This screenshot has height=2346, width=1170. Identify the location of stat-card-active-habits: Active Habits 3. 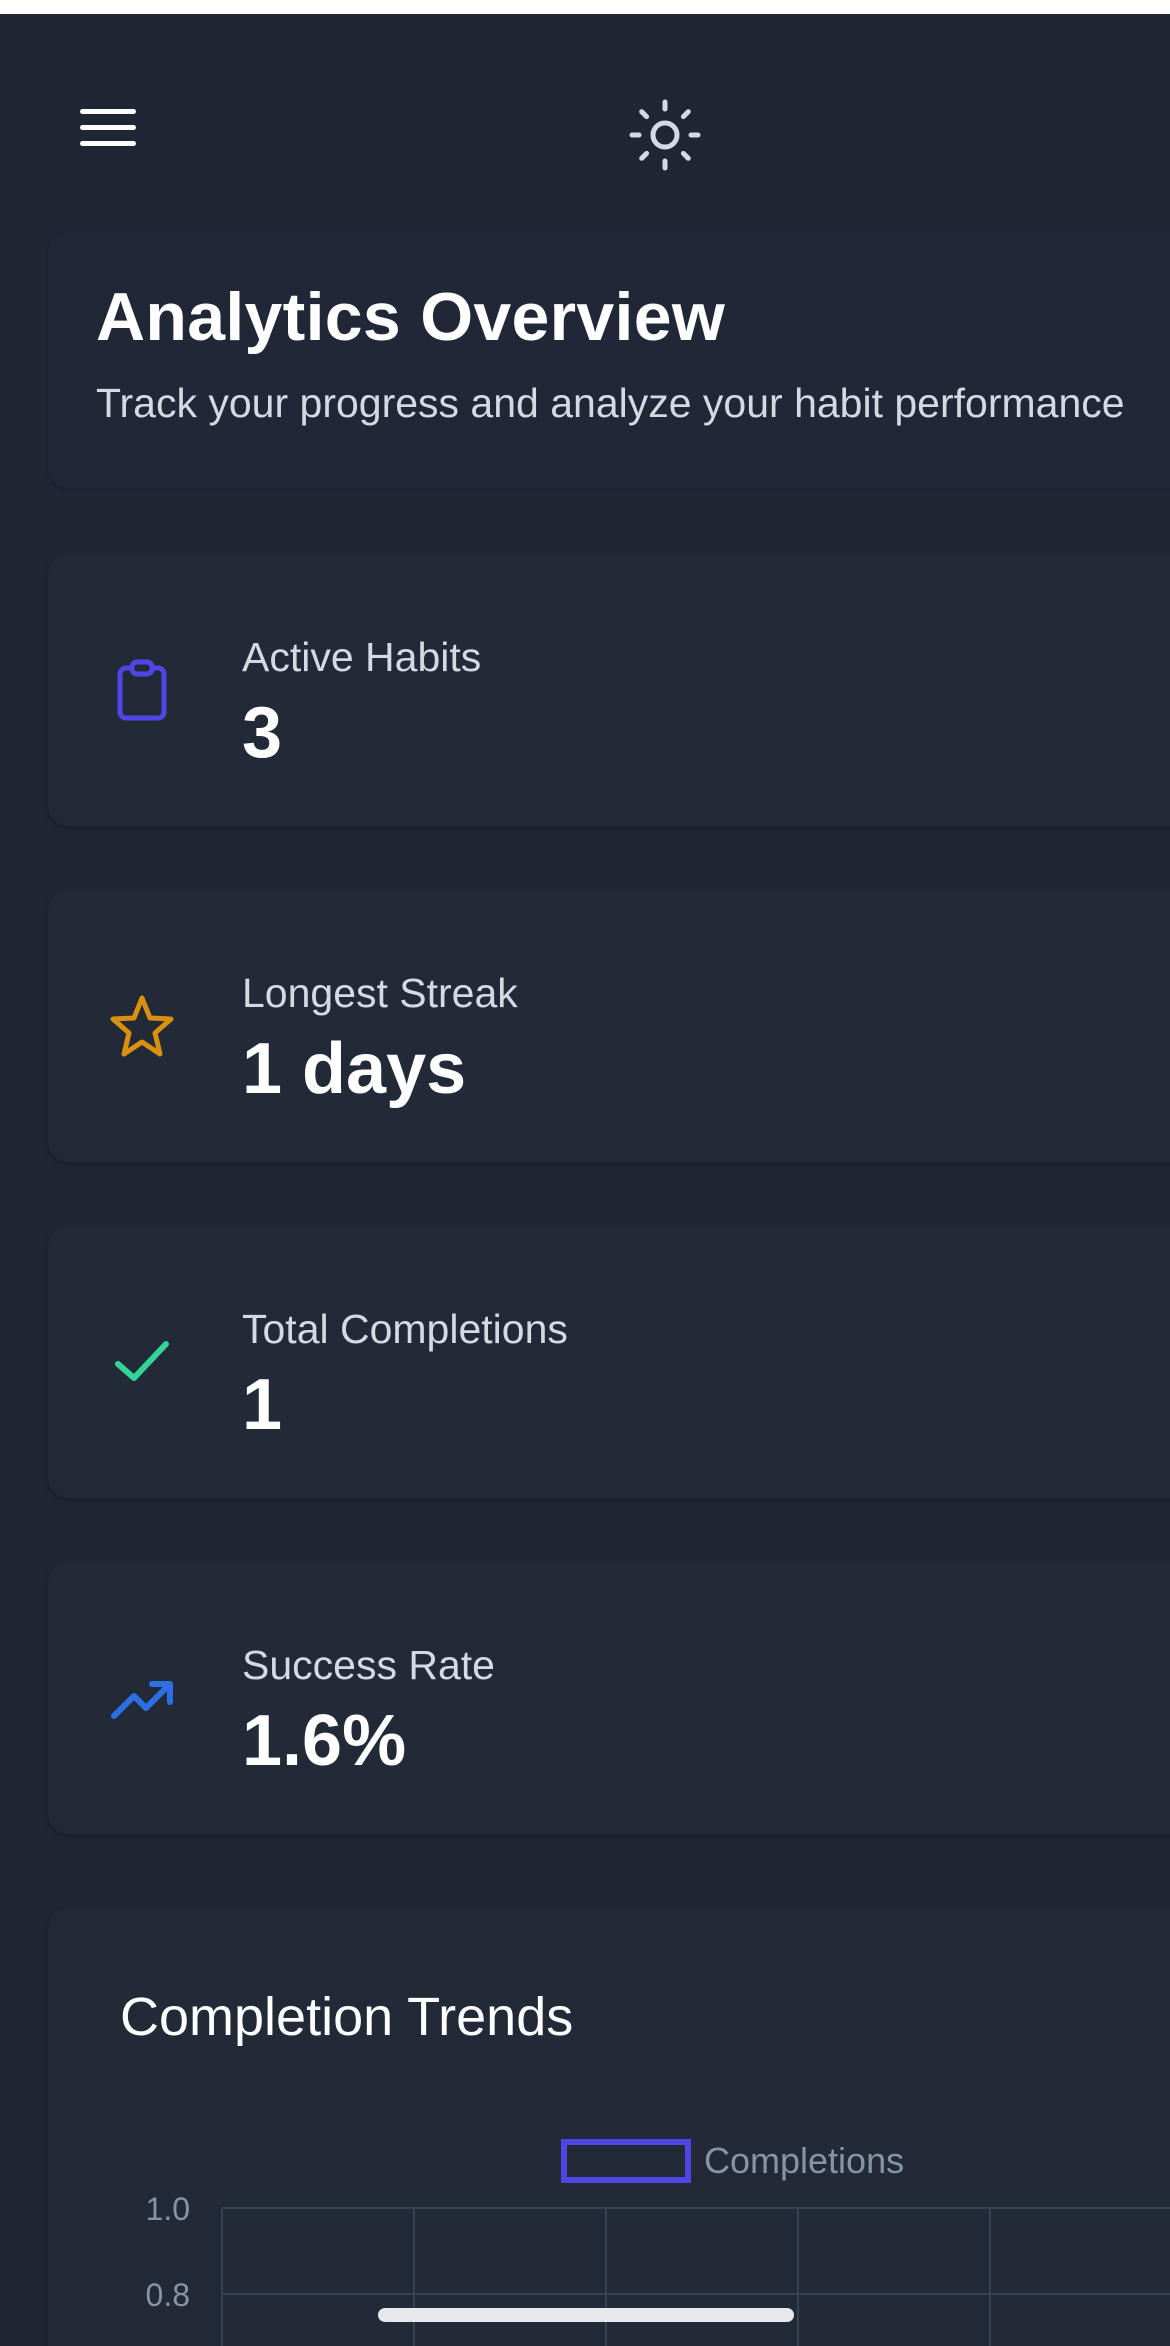
(609, 690).